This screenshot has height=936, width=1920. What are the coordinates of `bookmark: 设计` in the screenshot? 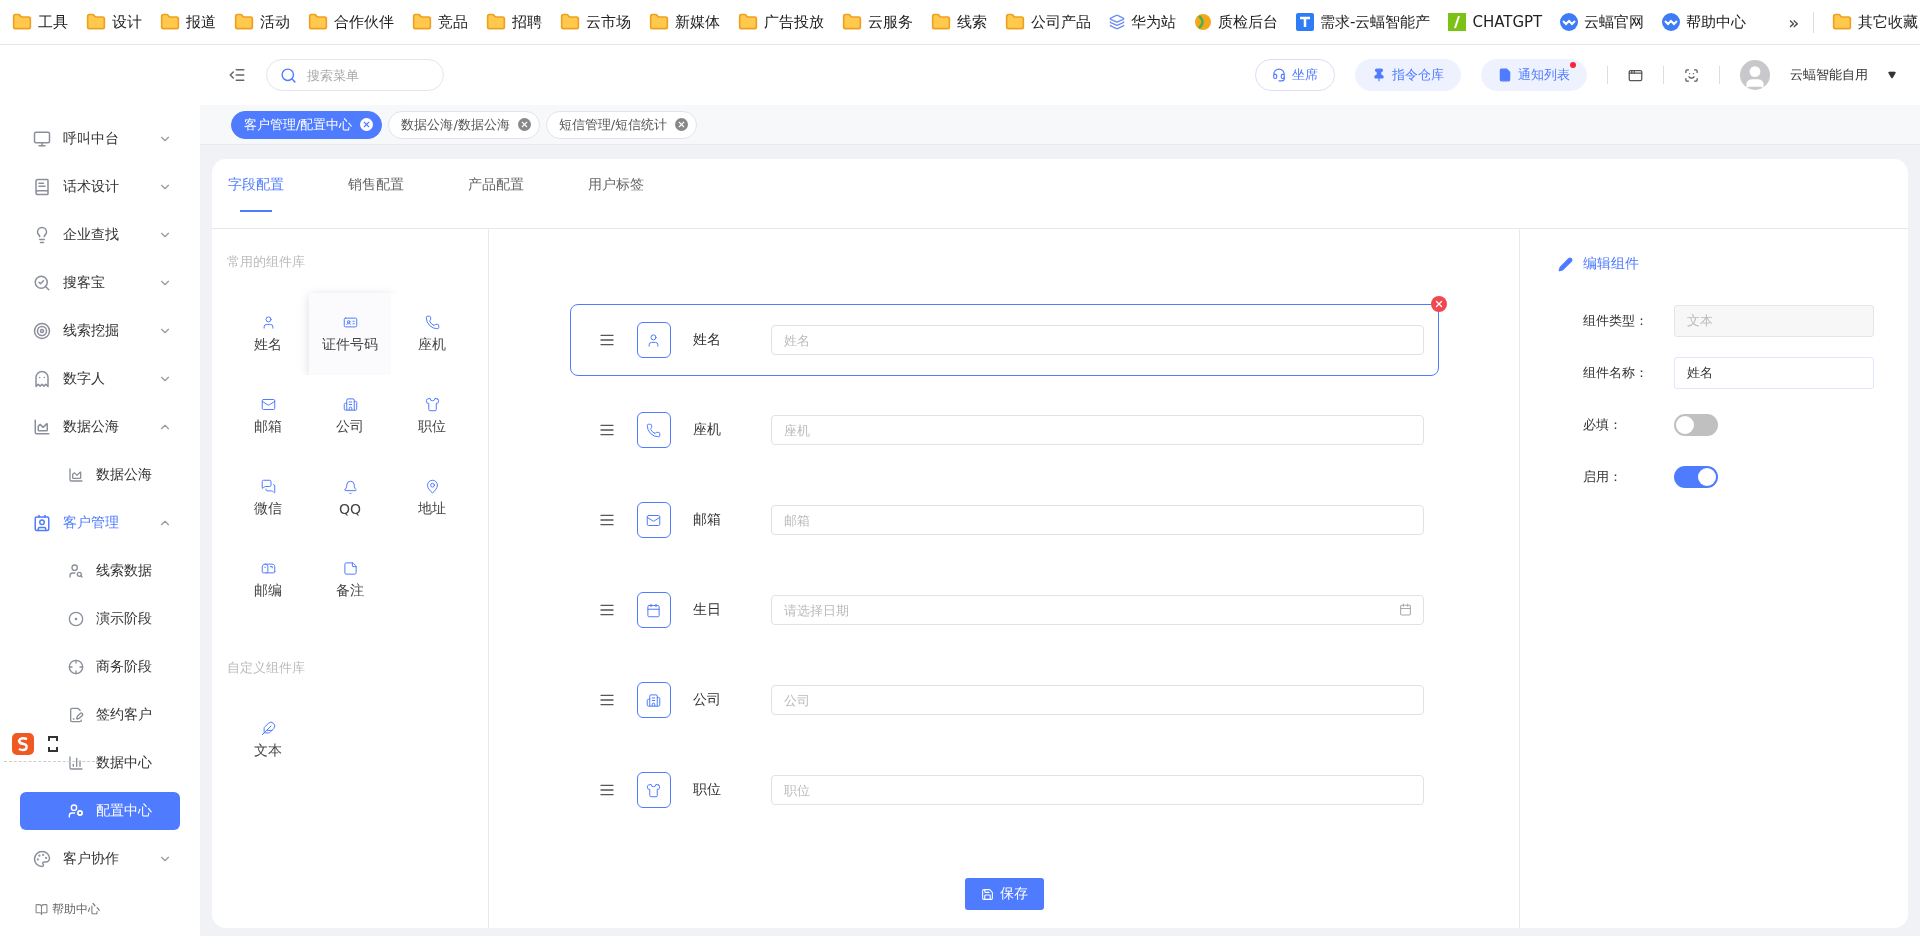 It's located at (114, 22).